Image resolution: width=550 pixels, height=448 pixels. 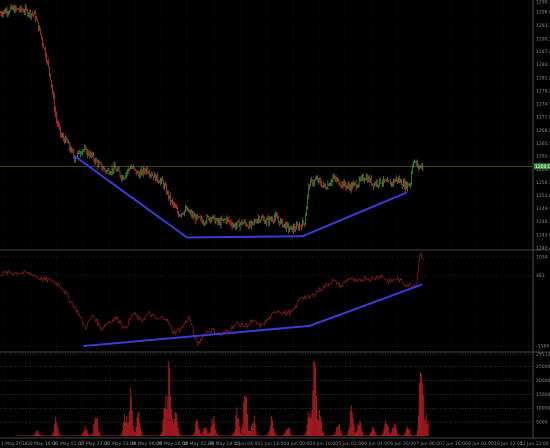 What do you see at coordinates (542, 347) in the screenshot?
I see `indicator-tick-label: -1584` at bounding box center [542, 347].